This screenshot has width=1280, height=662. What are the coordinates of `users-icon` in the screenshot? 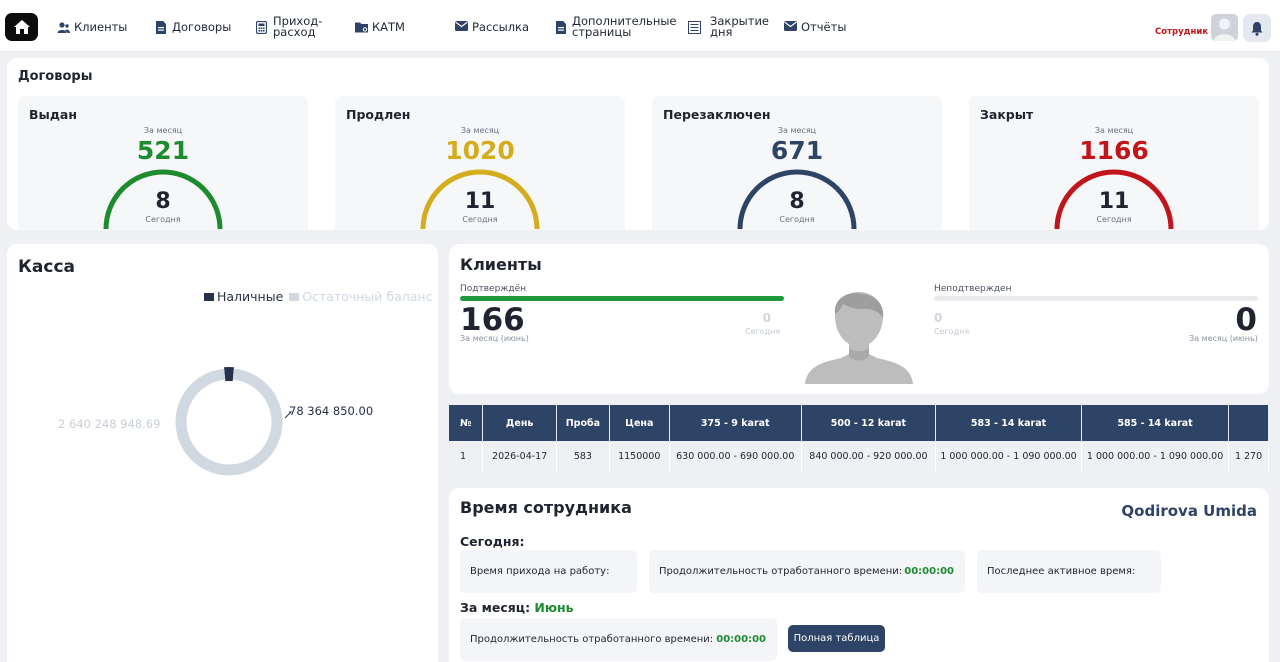 It's located at (63, 27).